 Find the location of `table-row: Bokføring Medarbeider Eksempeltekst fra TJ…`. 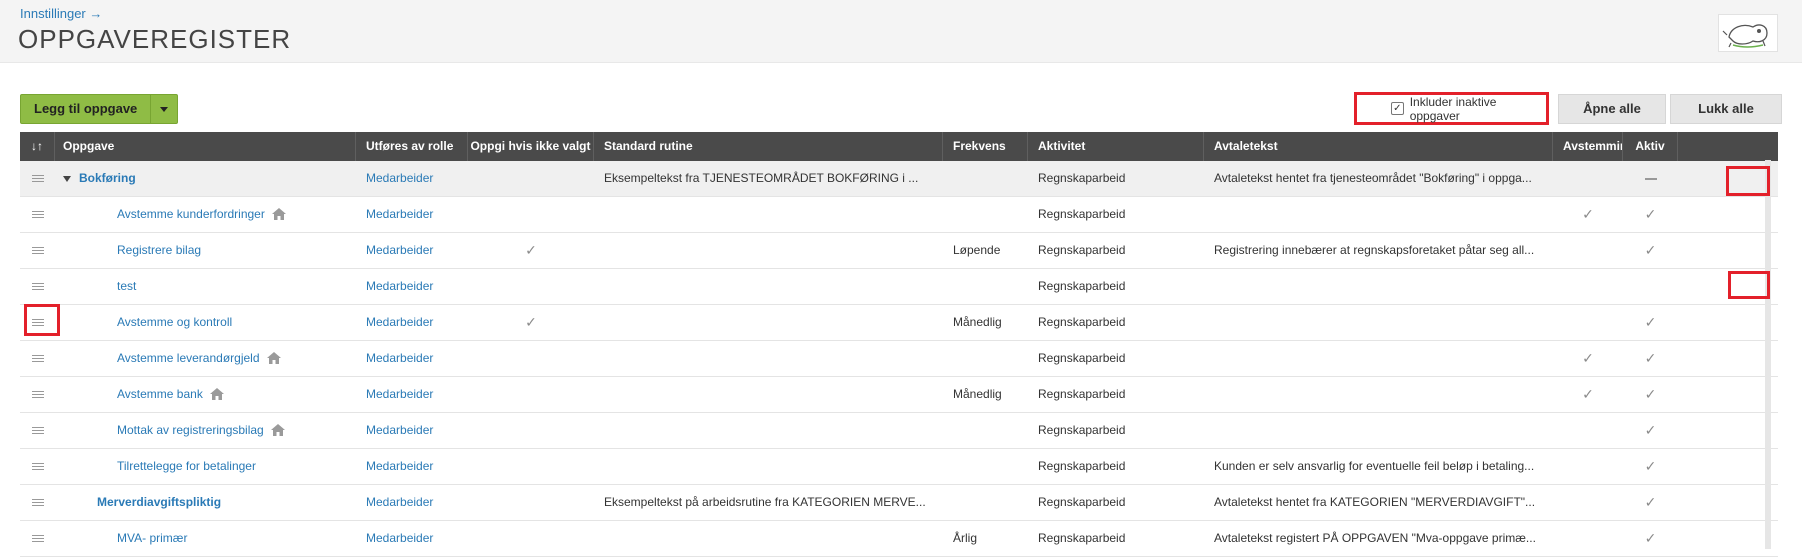

table-row: Bokføring Medarbeider Eksempeltekst fra TJ… is located at coordinates (899, 179).